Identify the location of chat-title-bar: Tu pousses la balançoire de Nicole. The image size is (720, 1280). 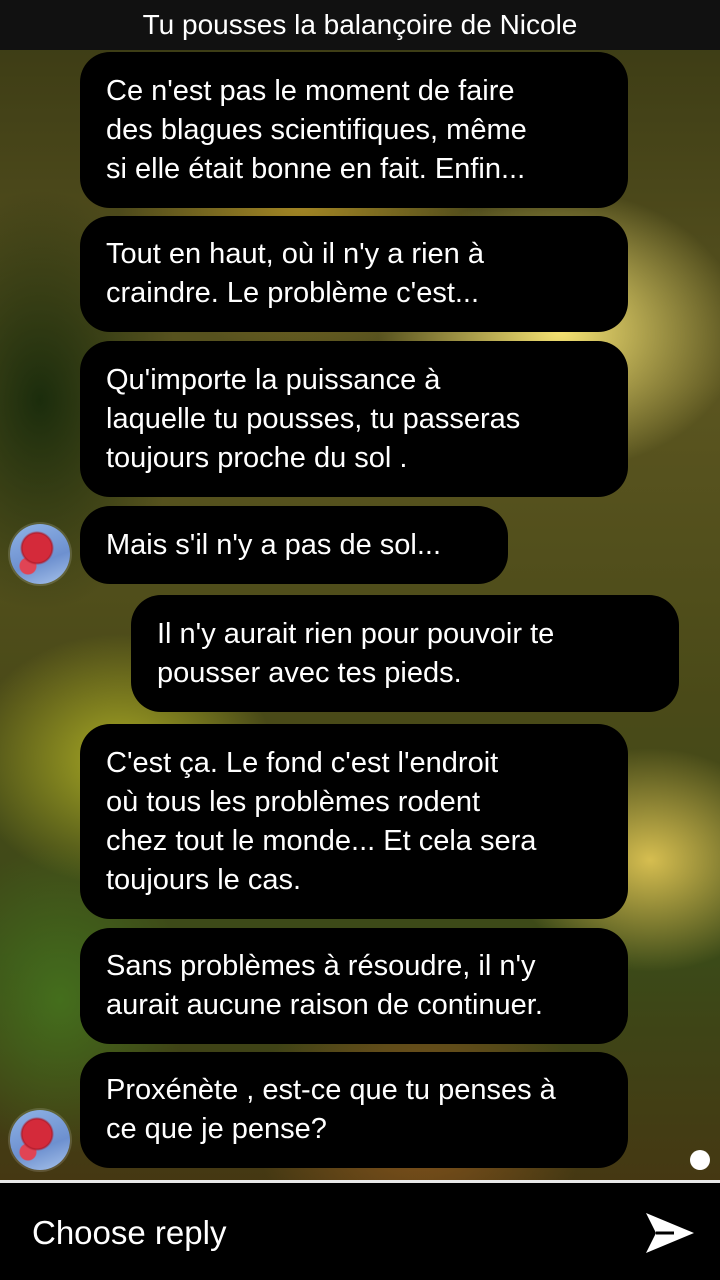
(360, 25).